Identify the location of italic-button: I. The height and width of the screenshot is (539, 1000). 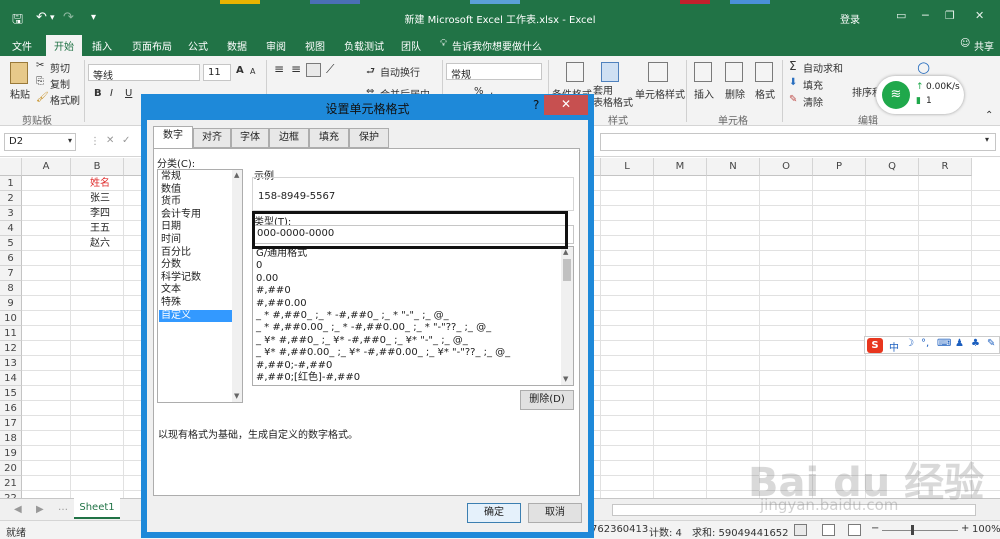
(111, 93).